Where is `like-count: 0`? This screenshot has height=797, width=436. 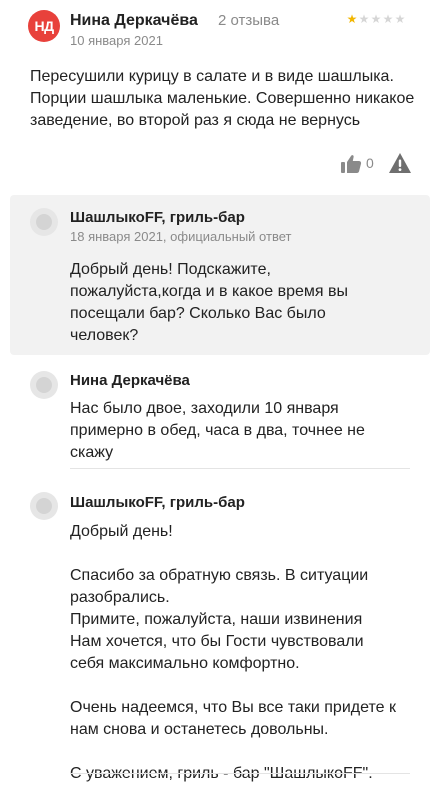
like-count: 0 is located at coordinates (370, 163).